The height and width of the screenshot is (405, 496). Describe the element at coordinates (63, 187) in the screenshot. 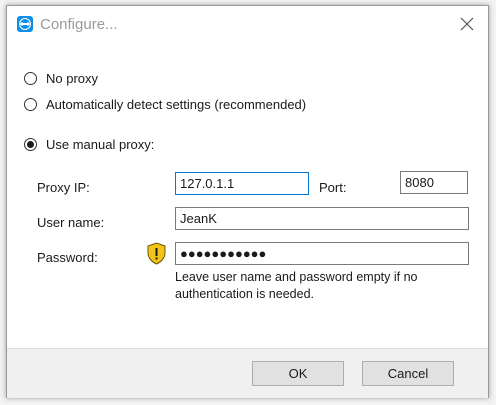

I see `proxy-ip-label: Proxy IP:` at that location.